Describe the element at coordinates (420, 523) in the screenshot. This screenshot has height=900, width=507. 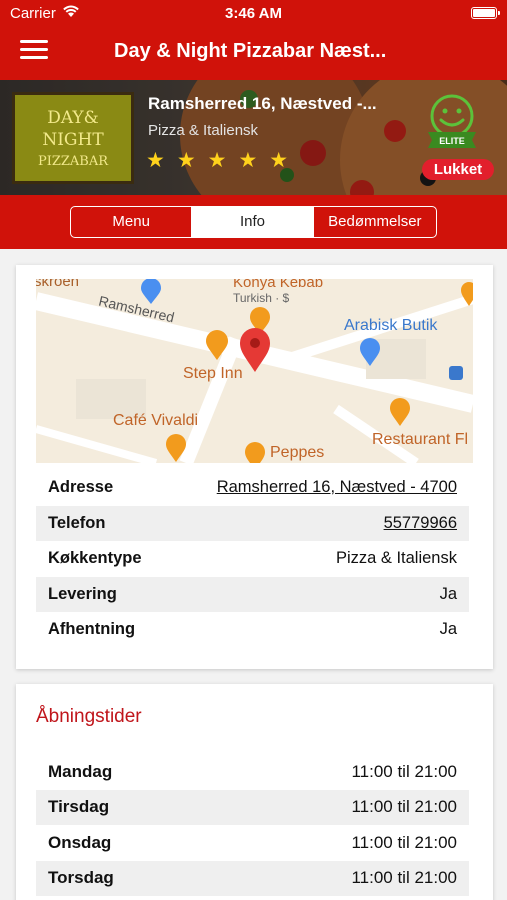
I see `phone-link: 55779966` at that location.